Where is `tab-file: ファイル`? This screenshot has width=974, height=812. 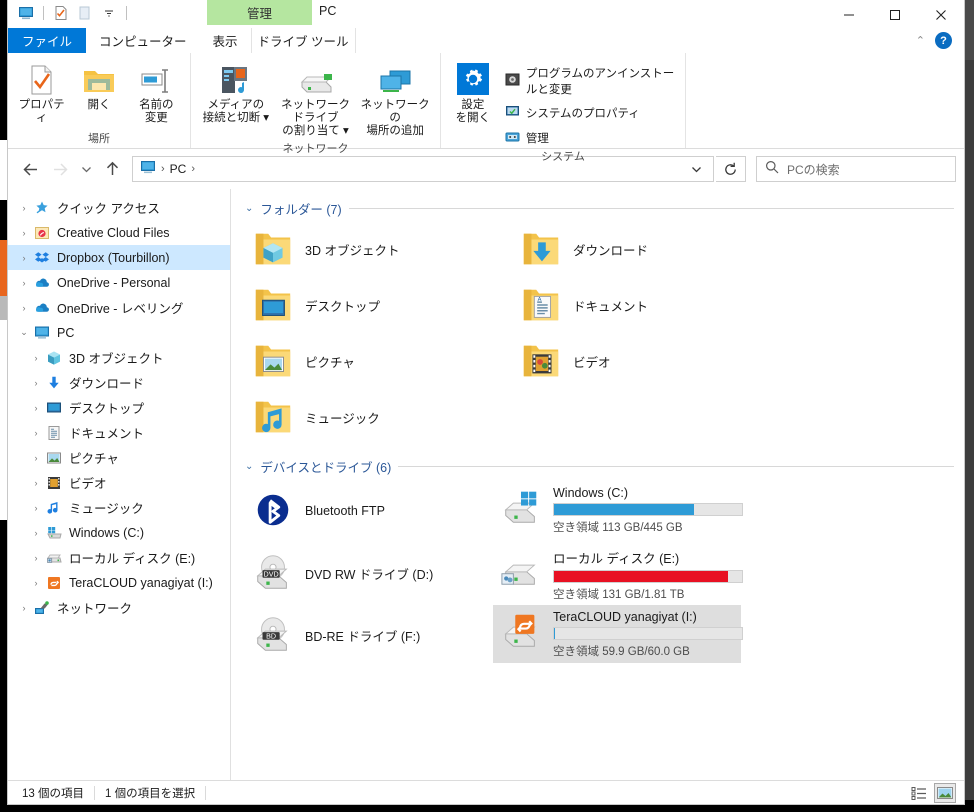 tab-file: ファイル is located at coordinates (47, 40).